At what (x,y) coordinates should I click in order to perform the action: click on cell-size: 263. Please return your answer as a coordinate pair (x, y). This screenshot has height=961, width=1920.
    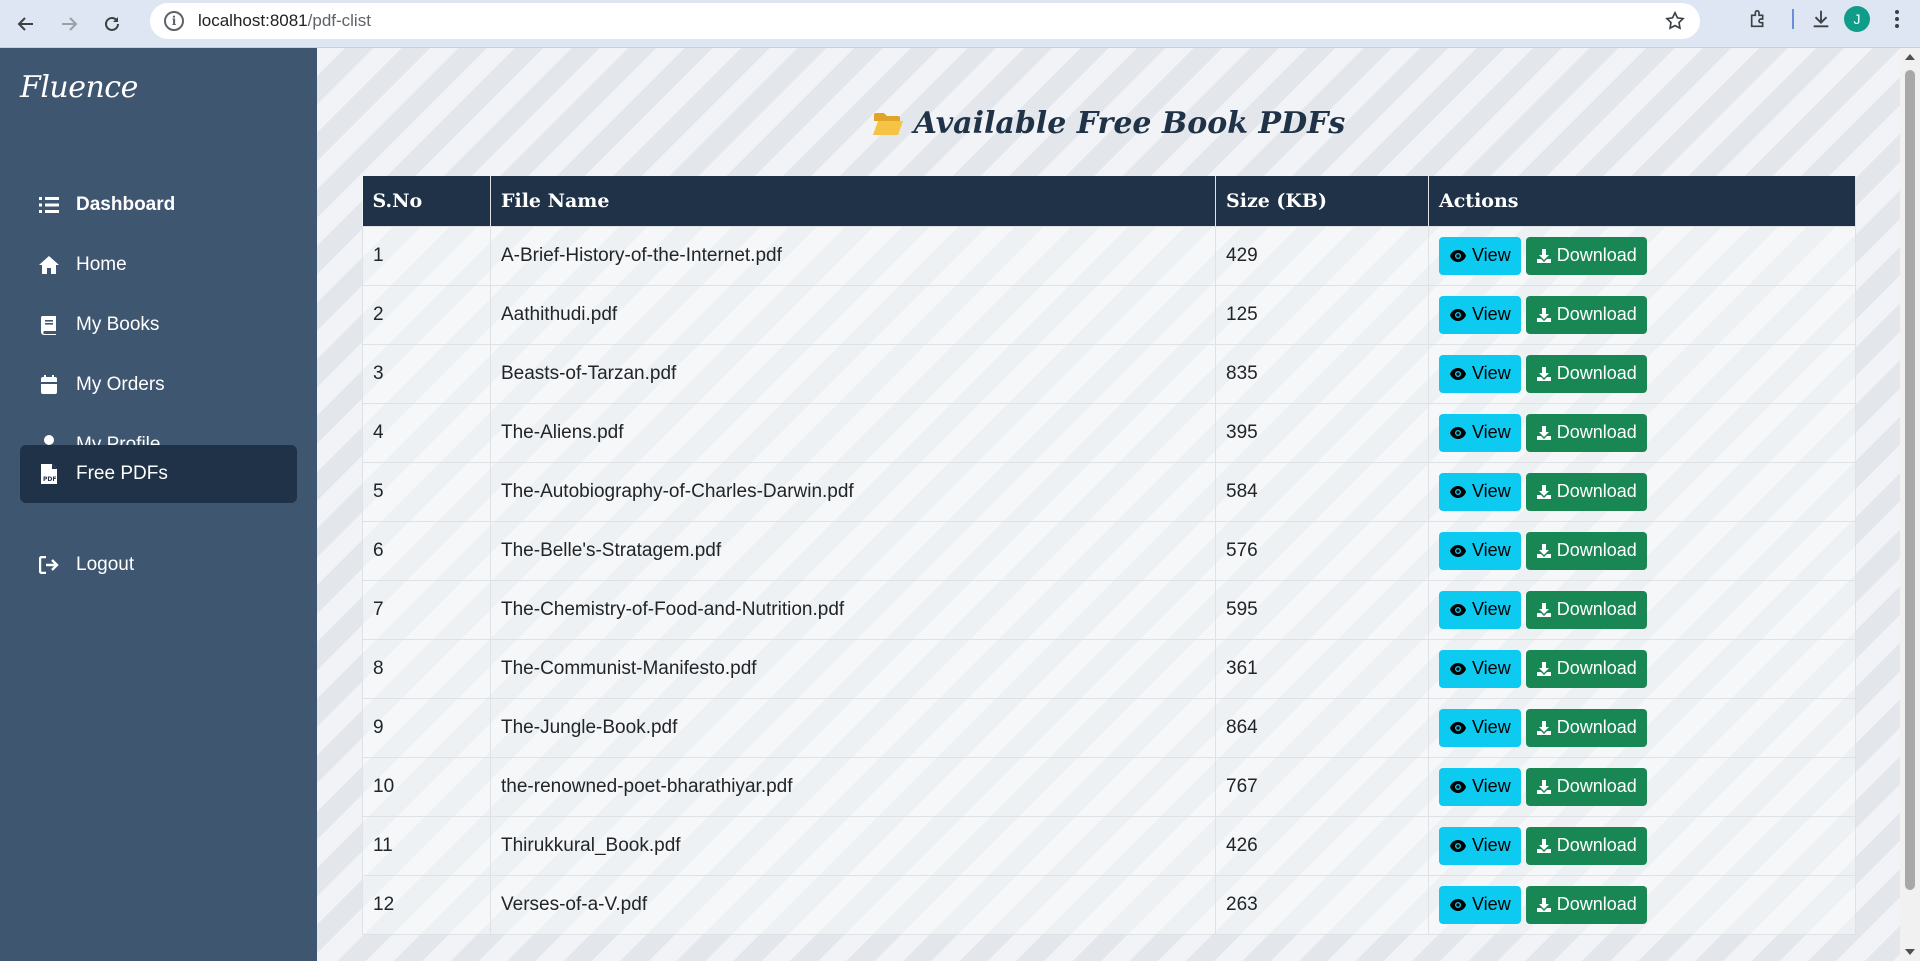
    Looking at the image, I should click on (1322, 904).